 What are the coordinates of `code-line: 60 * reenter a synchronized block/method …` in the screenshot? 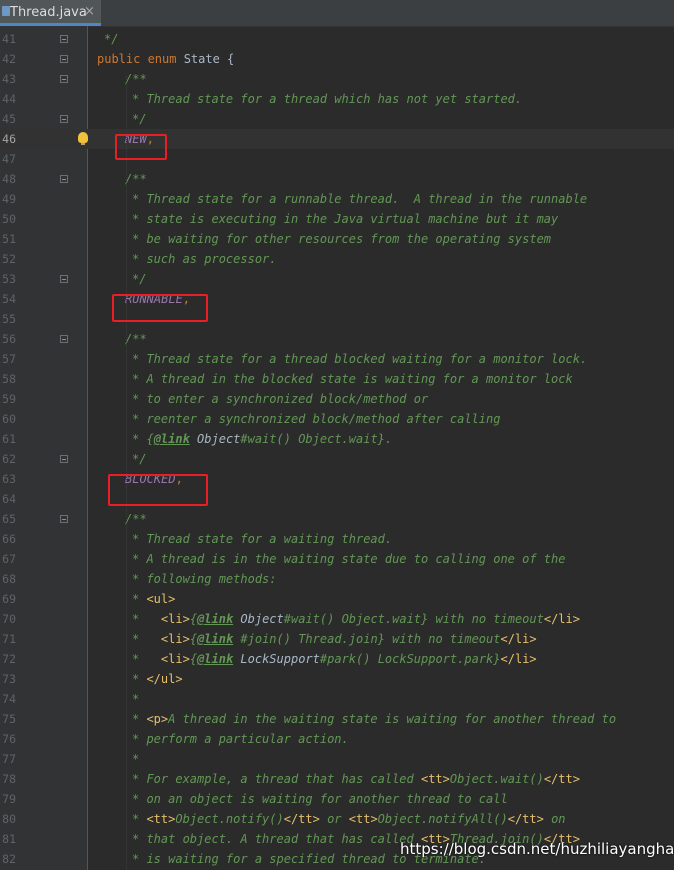 It's located at (337, 419).